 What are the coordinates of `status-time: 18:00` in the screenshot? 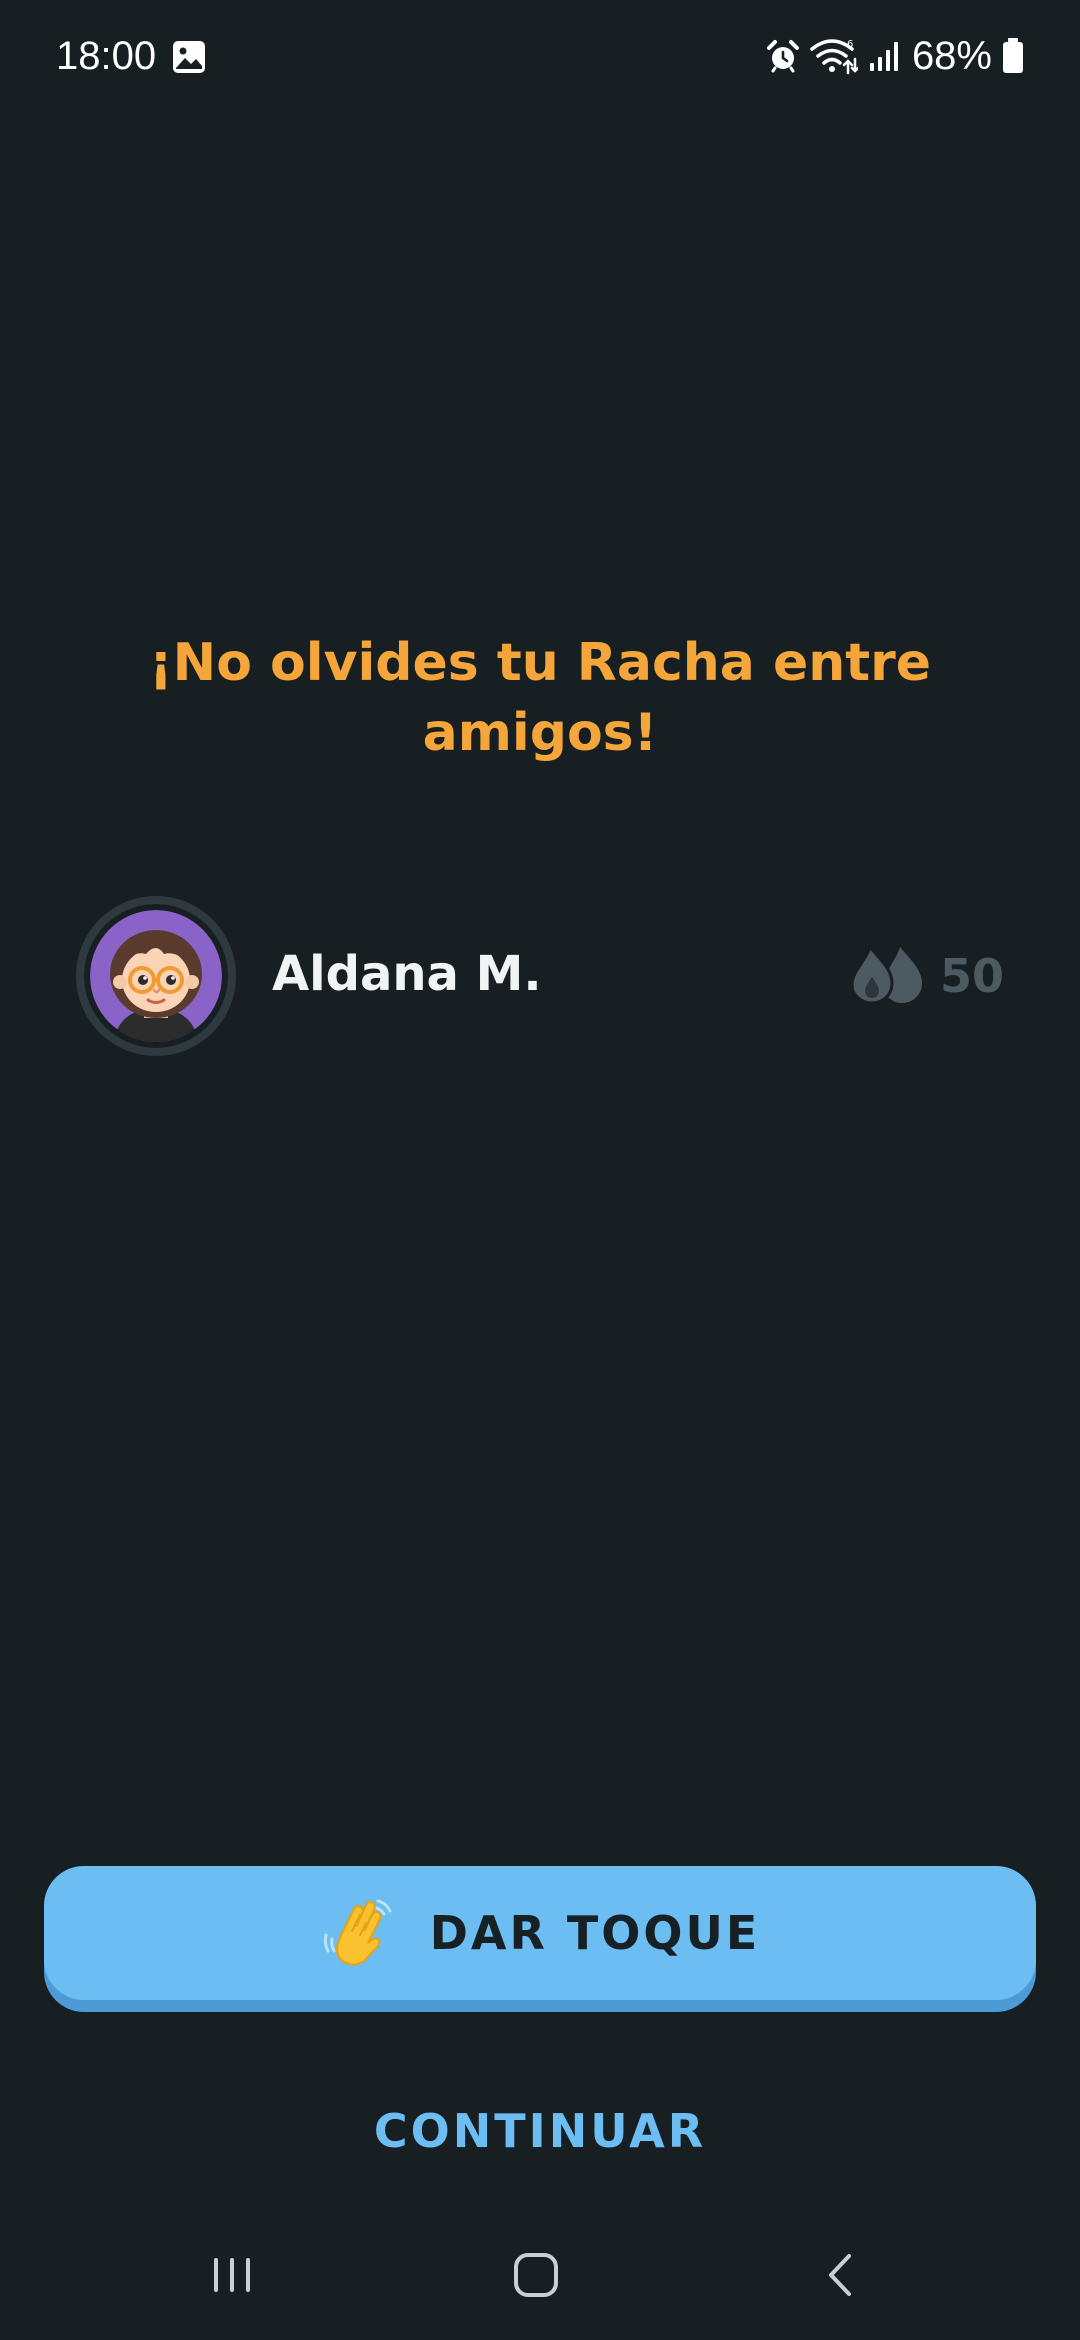 It's located at (106, 56).